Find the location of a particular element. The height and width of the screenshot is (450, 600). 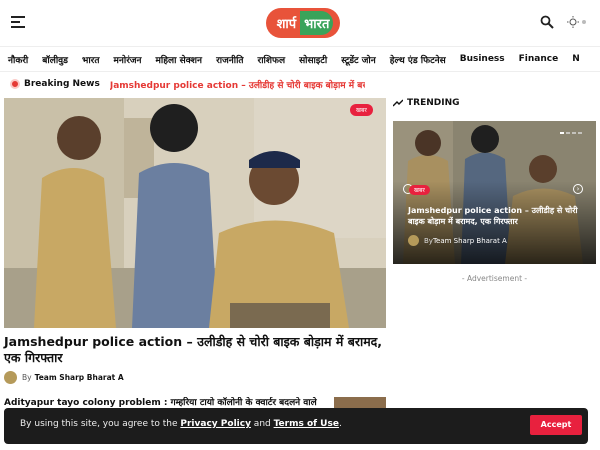

carousel-next-icon: › is located at coordinates (578, 189).